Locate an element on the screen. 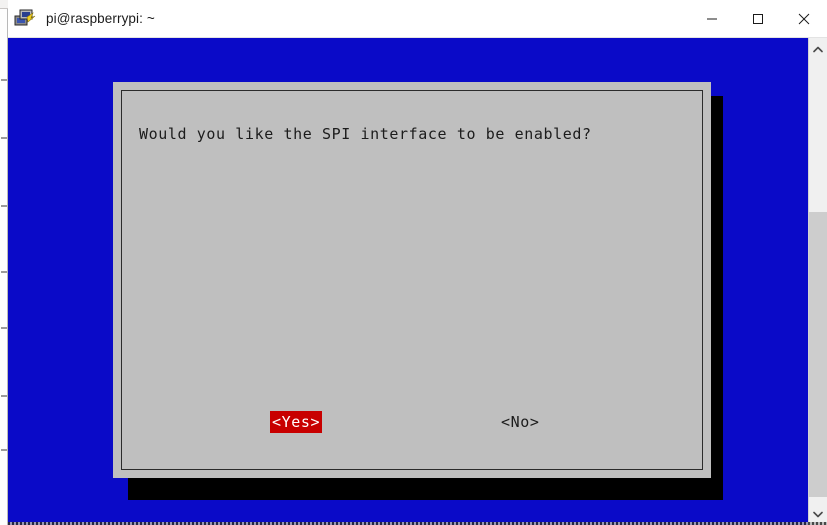 The height and width of the screenshot is (525, 827). window-title: pi@raspberrypi: ~ is located at coordinates (100, 18).